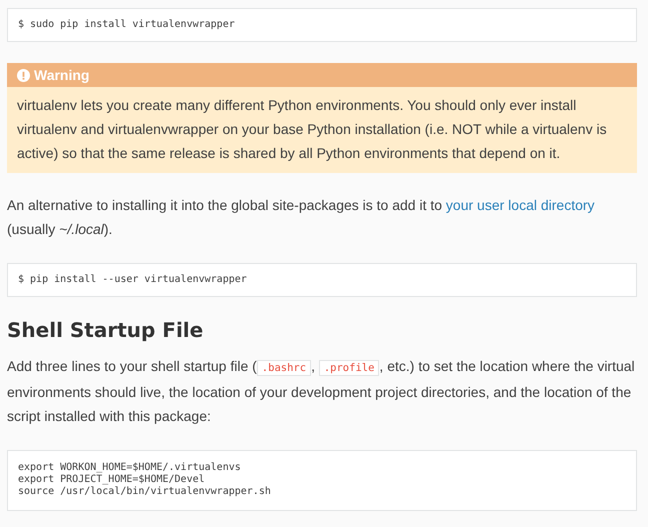  Describe the element at coordinates (284, 368) in the screenshot. I see `inline-code: .bashrc` at that location.